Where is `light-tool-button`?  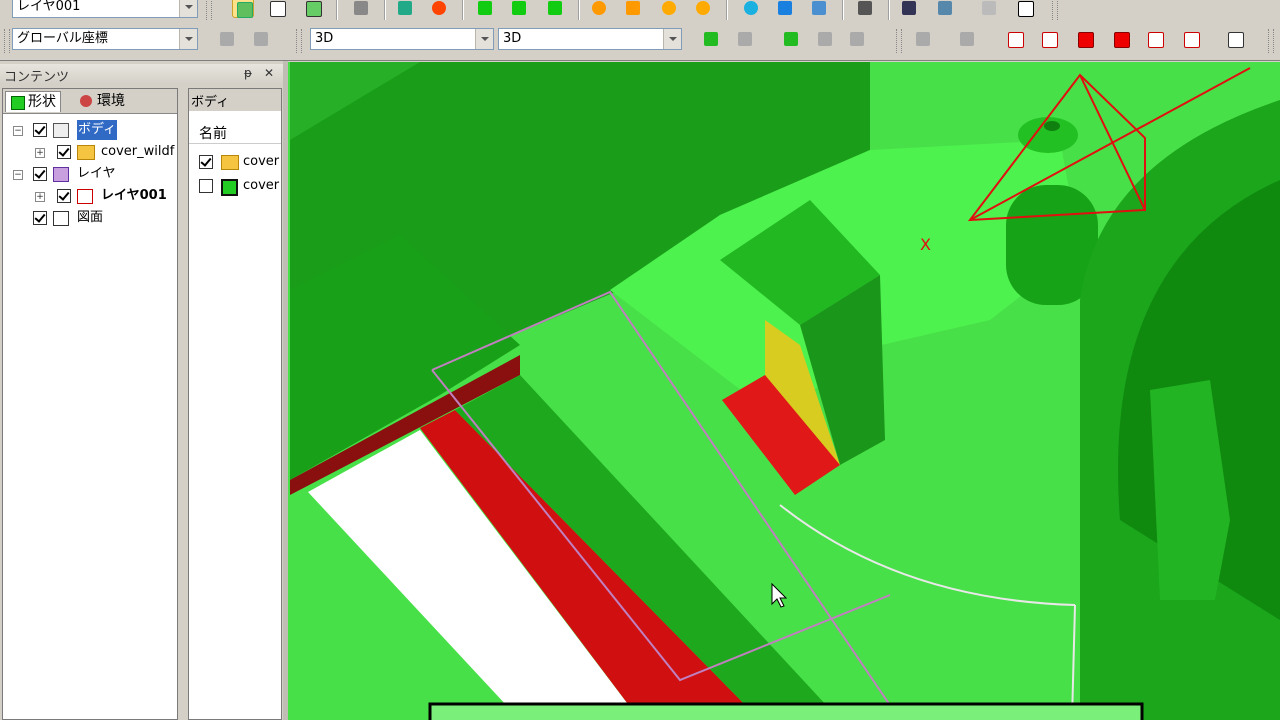 light-tool-button is located at coordinates (945, 9).